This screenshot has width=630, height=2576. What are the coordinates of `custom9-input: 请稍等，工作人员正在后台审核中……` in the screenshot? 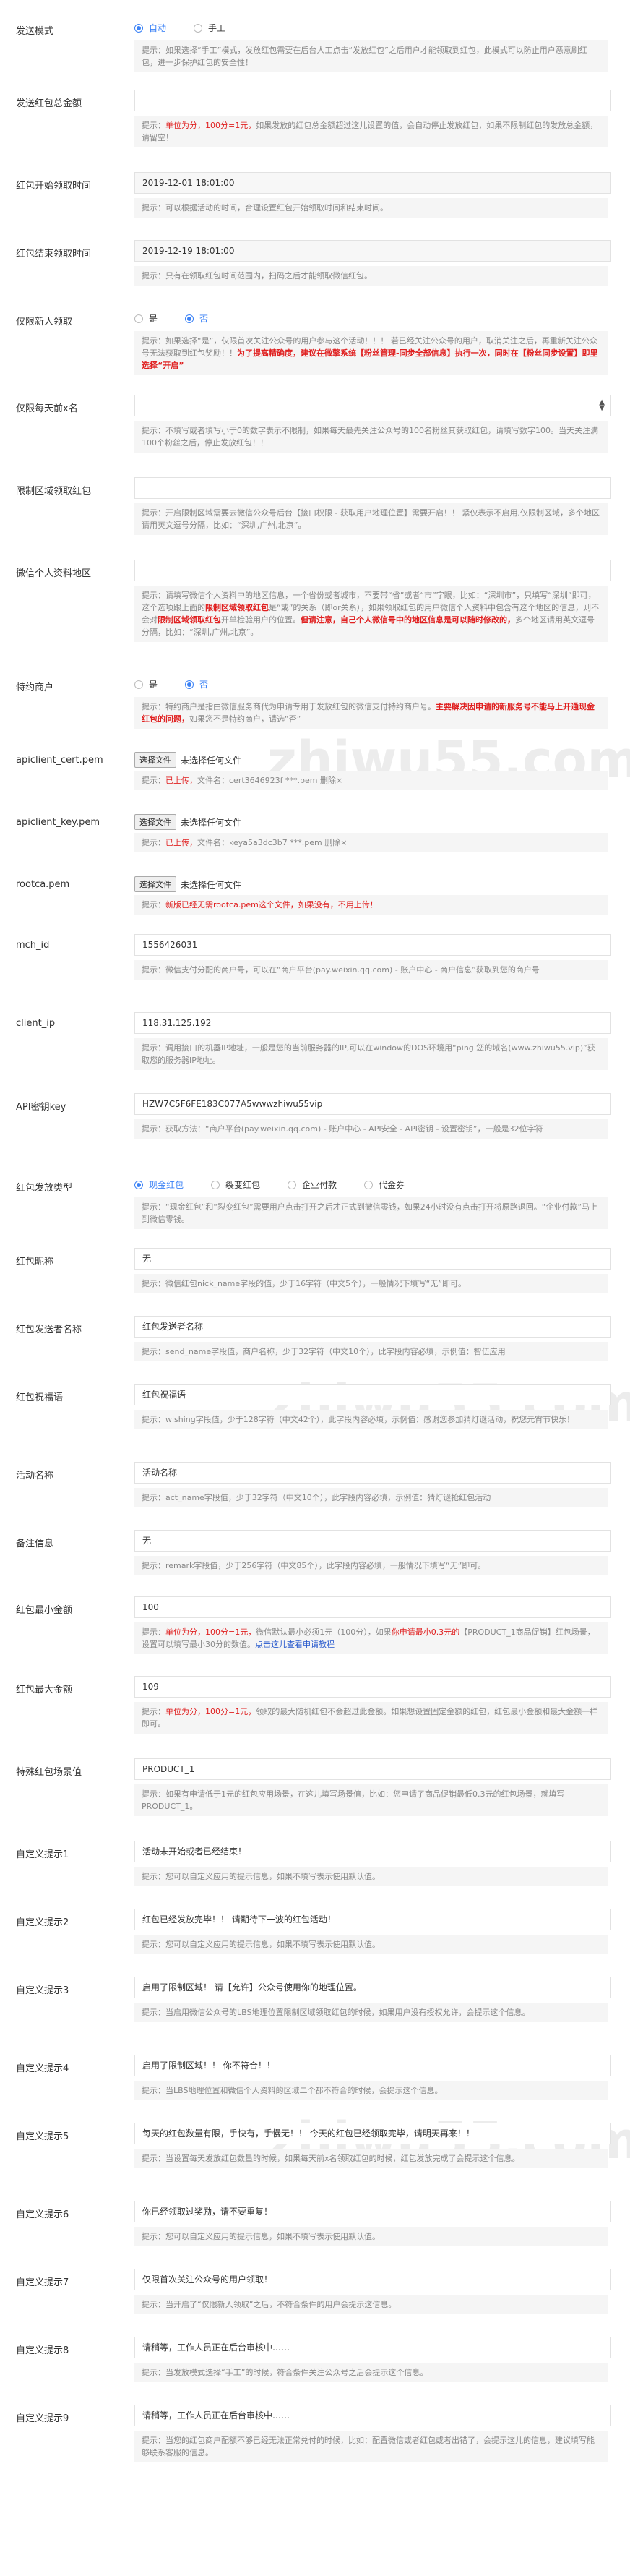 It's located at (372, 2415).